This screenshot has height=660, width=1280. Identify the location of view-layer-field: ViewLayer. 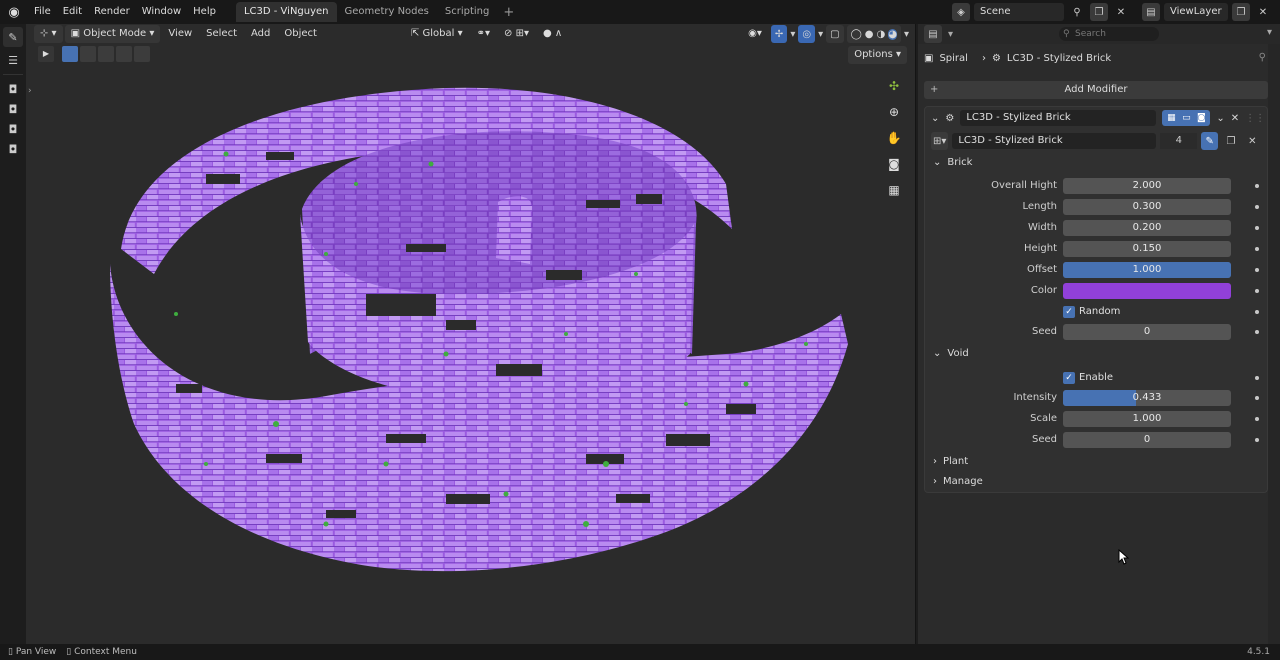
(1196, 12).